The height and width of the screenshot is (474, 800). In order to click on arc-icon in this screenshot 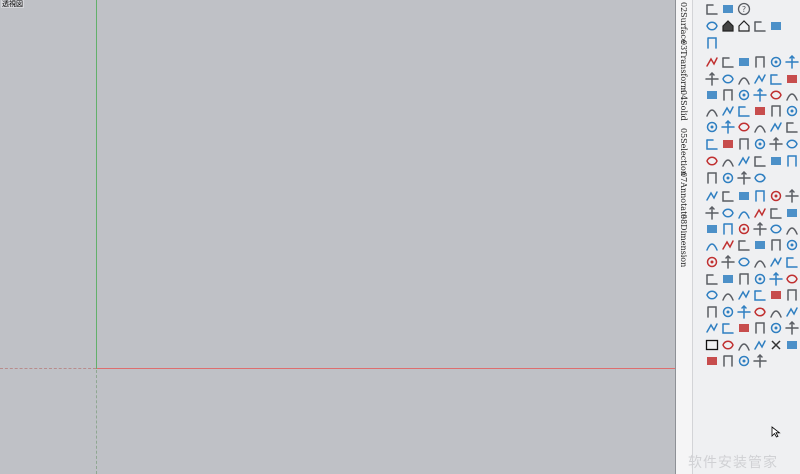, I will do `click(712, 95)`.